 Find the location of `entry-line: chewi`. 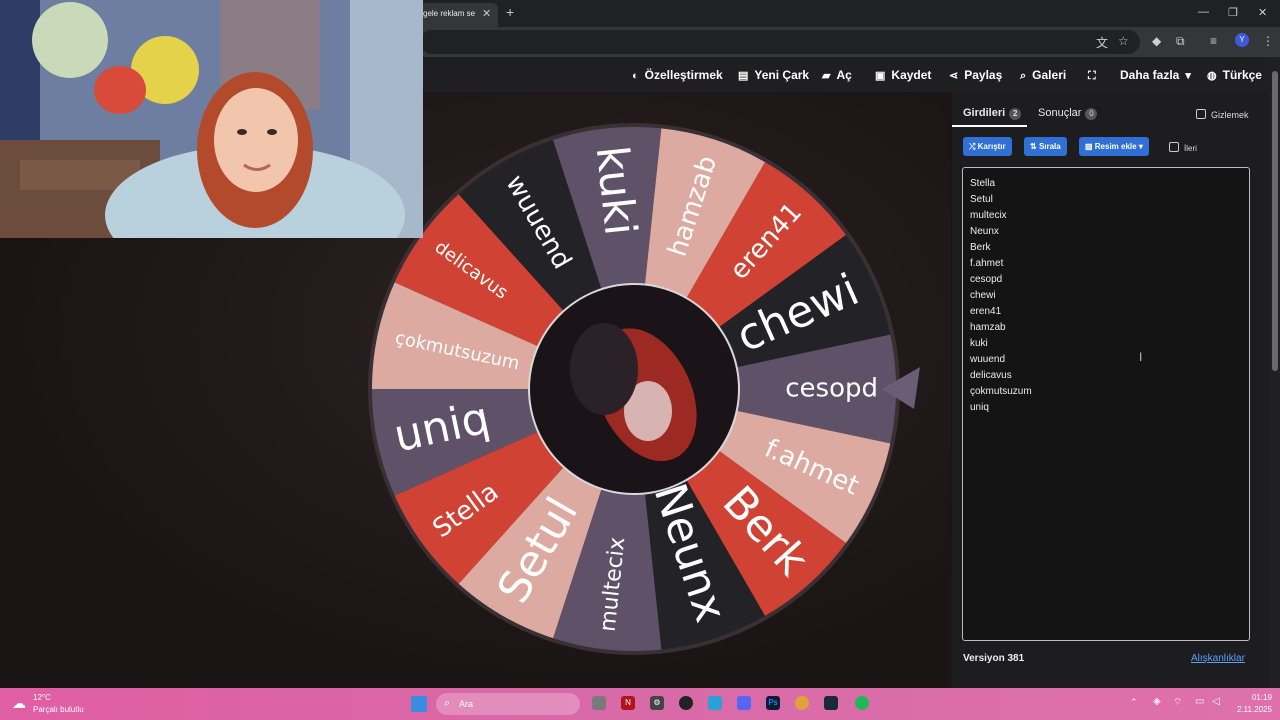

entry-line: chewi is located at coordinates (1106, 296).